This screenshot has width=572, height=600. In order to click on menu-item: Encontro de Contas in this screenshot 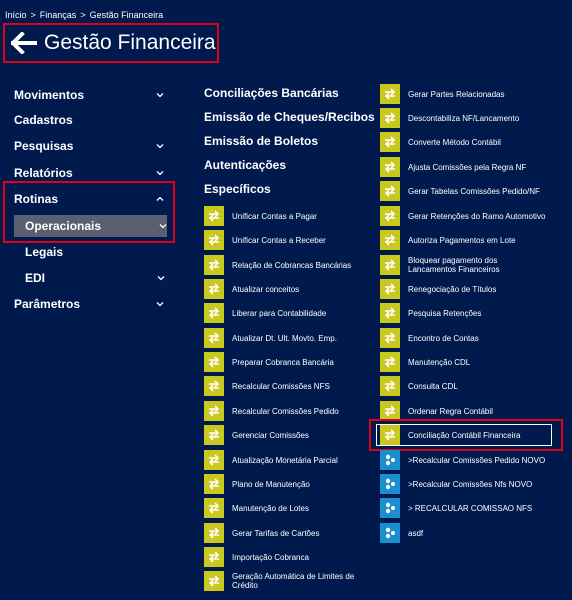, I will do `click(429, 338)`.